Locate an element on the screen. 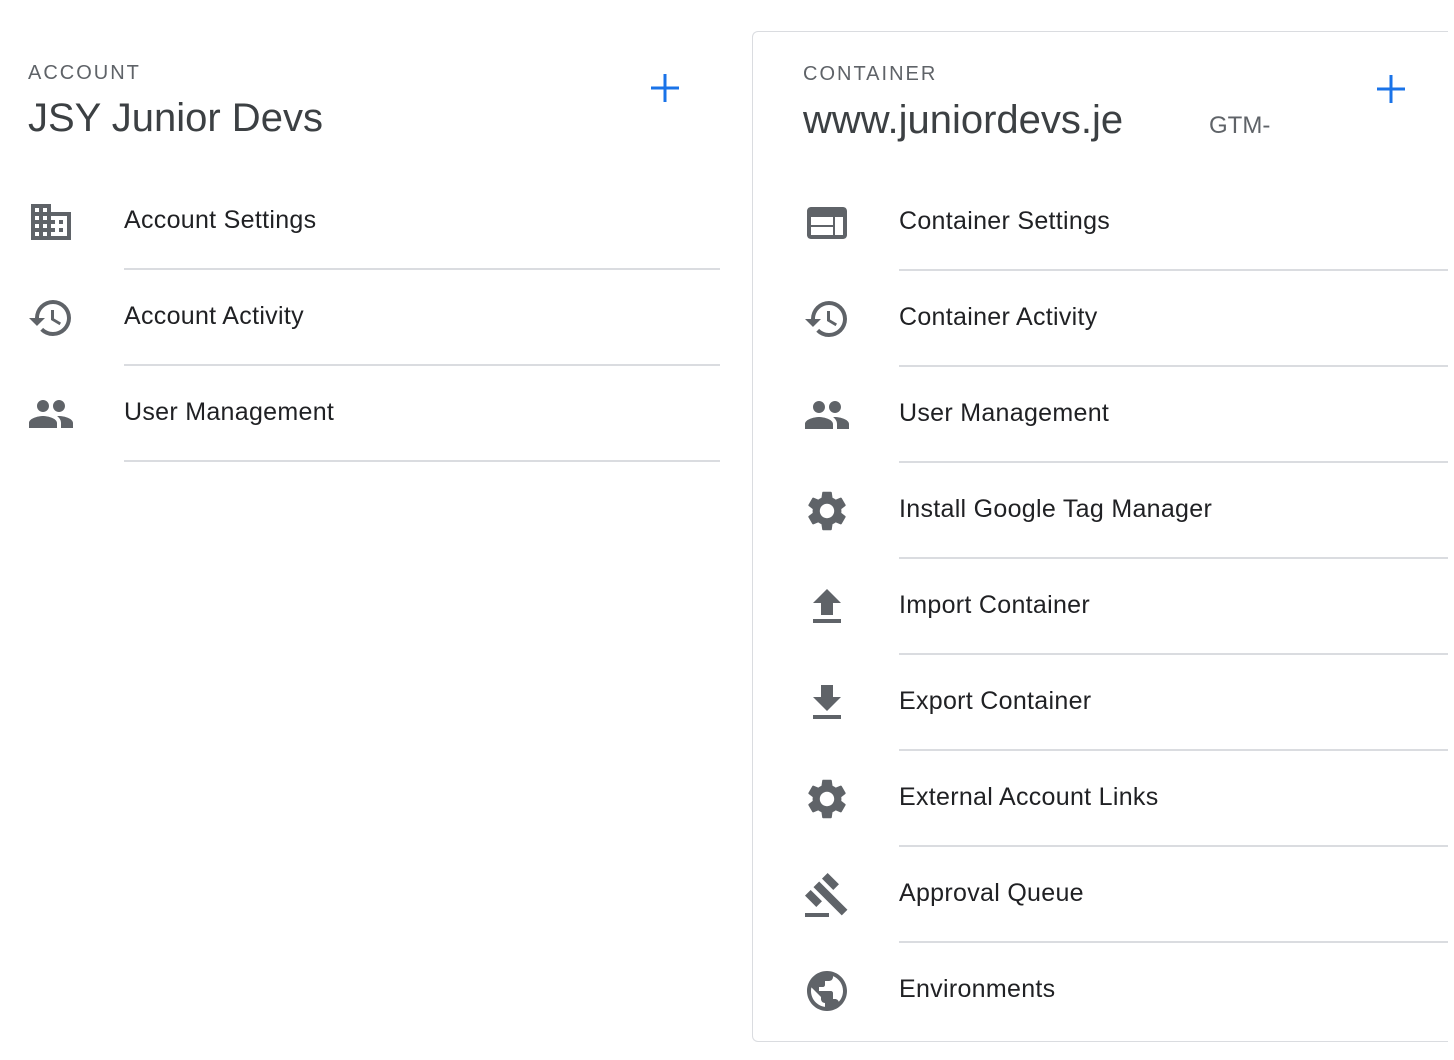  building-icon is located at coordinates (51, 222).